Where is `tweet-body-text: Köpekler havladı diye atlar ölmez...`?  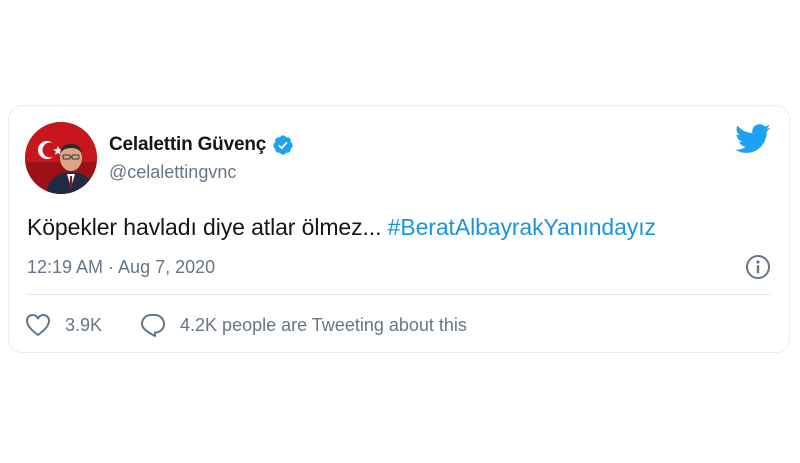 tweet-body-text: Köpekler havladı diye atlar ölmez... is located at coordinates (204, 227).